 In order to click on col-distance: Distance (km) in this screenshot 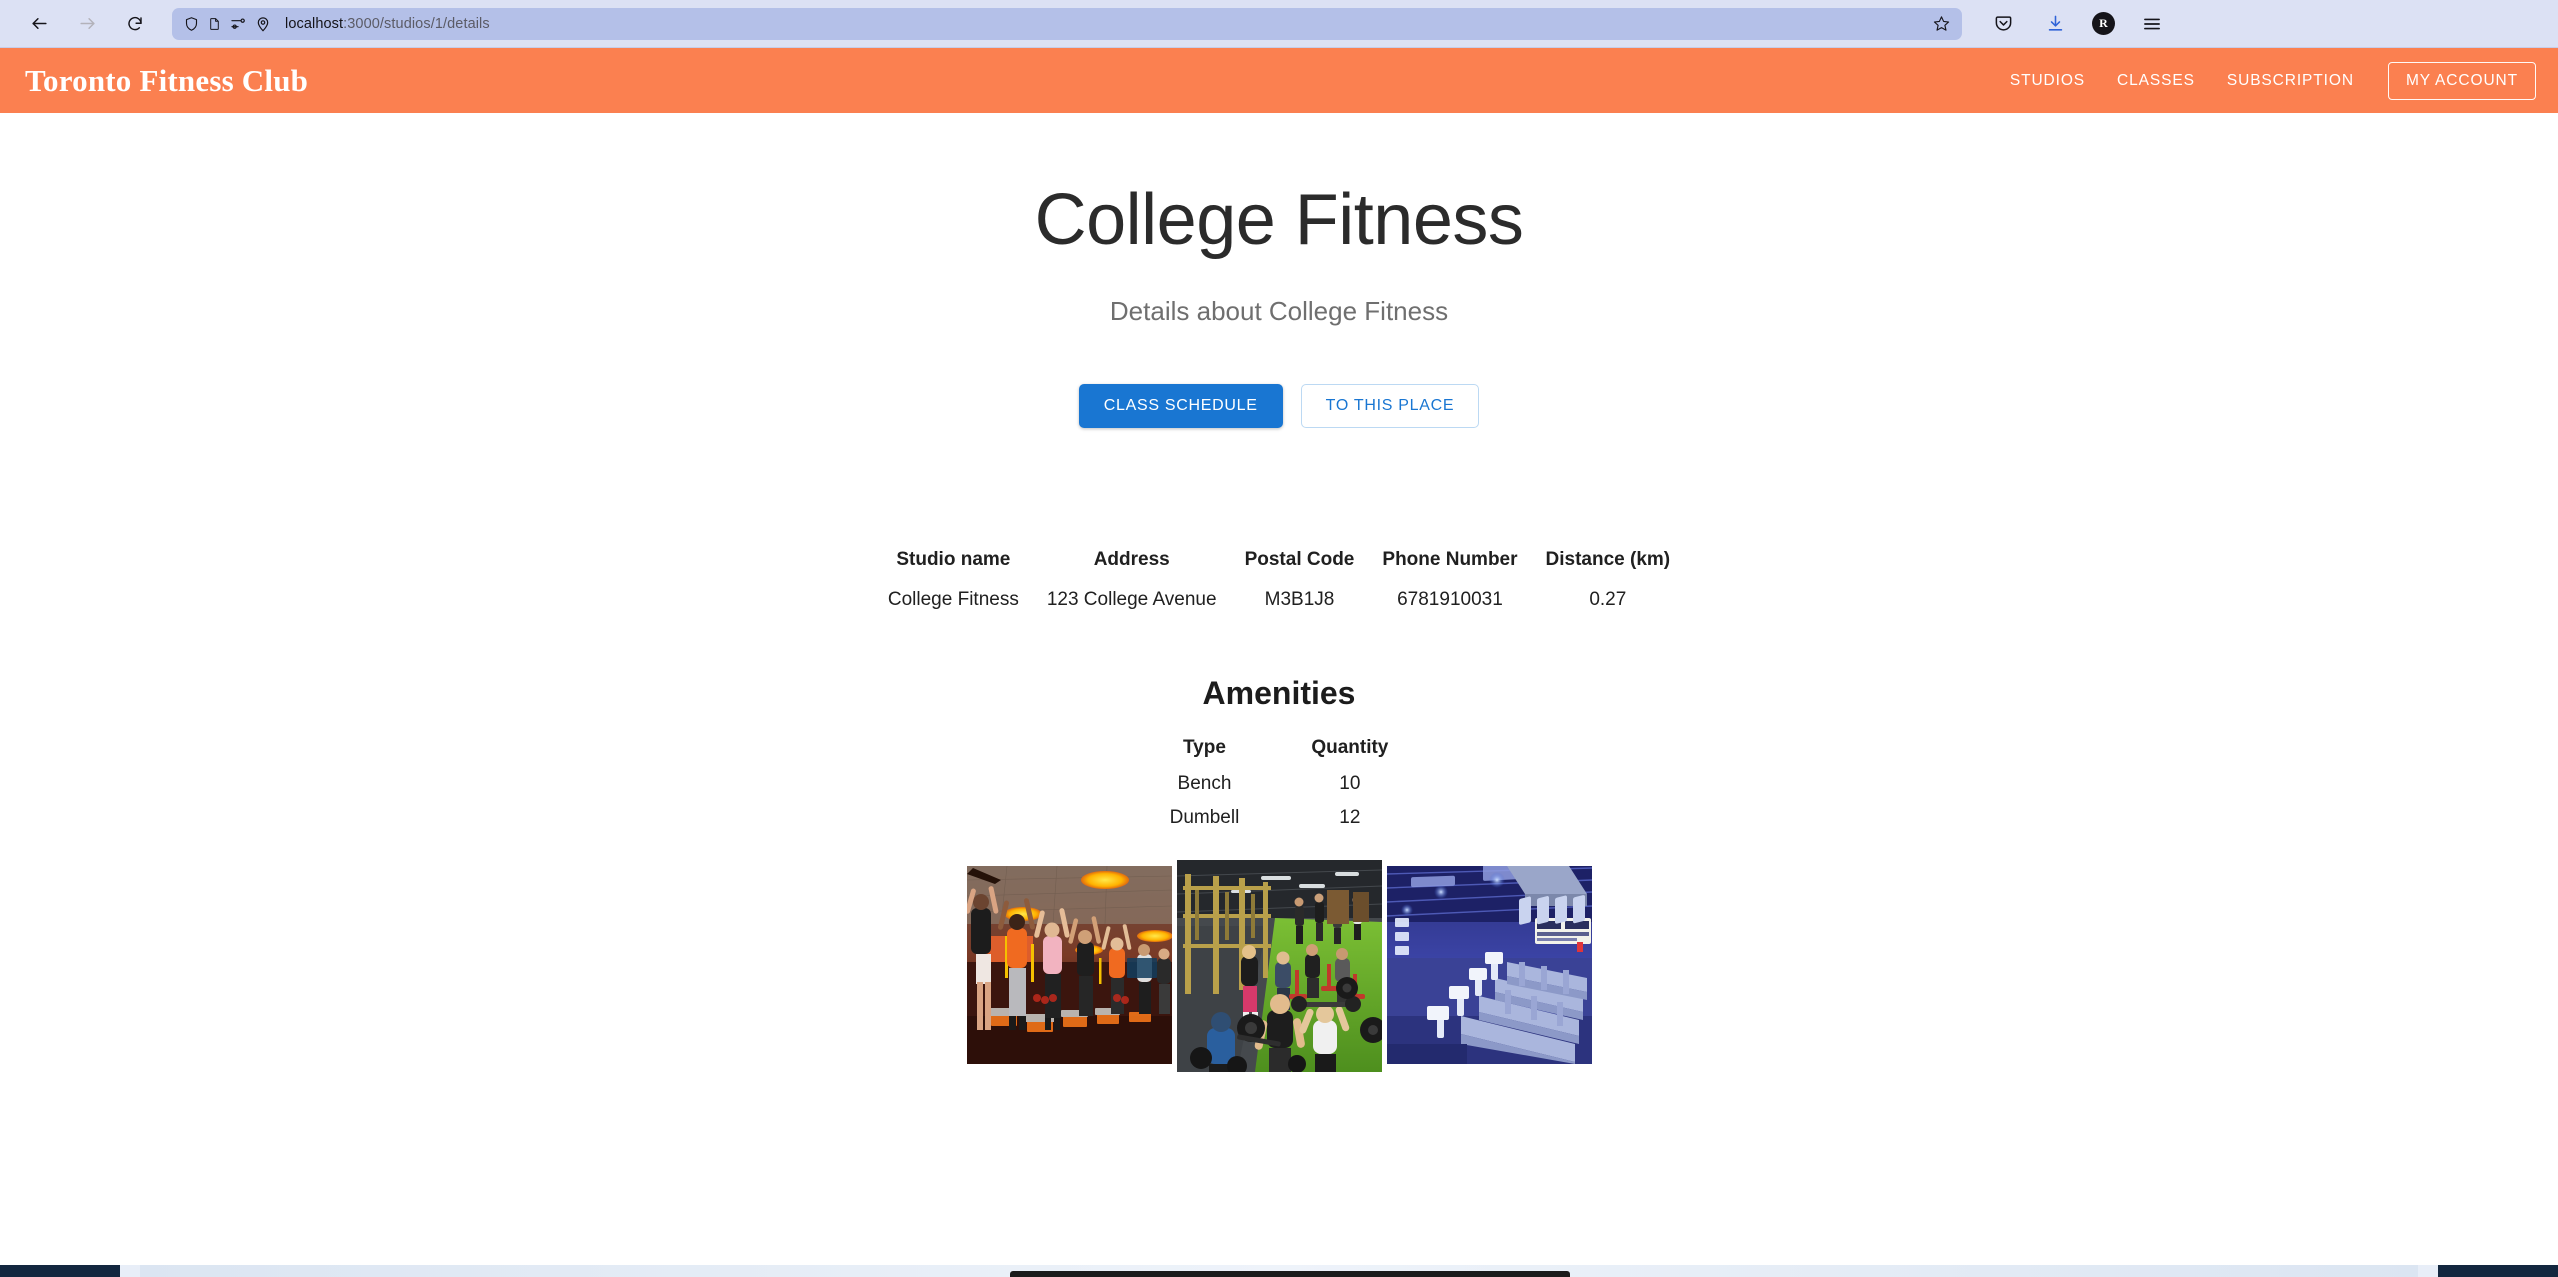, I will do `click(1608, 560)`.